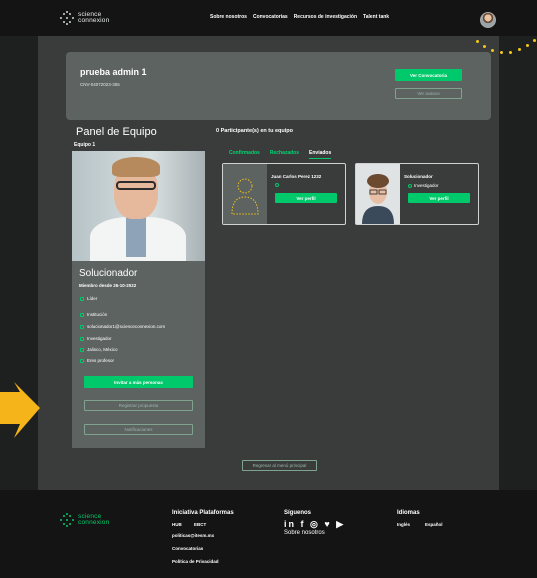  I want to click on member-name: Juan Carlos Perez 1232, so click(296, 176).